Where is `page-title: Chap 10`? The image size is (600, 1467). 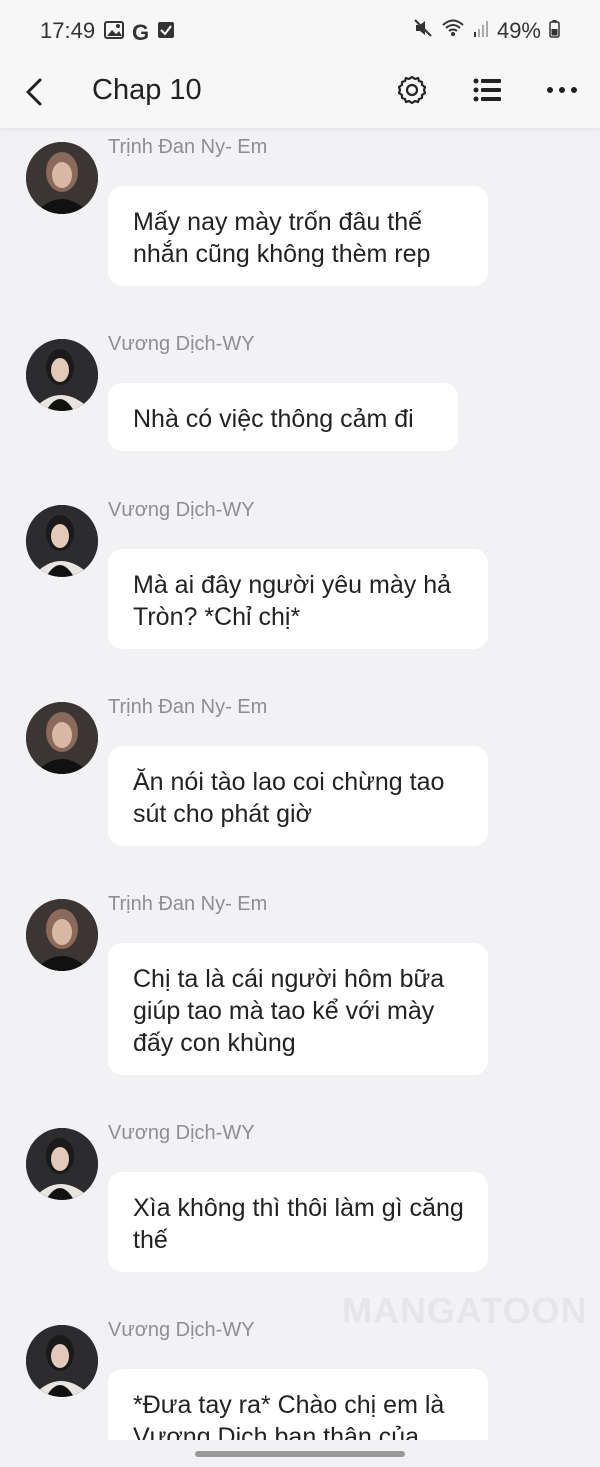
page-title: Chap 10 is located at coordinates (147, 90).